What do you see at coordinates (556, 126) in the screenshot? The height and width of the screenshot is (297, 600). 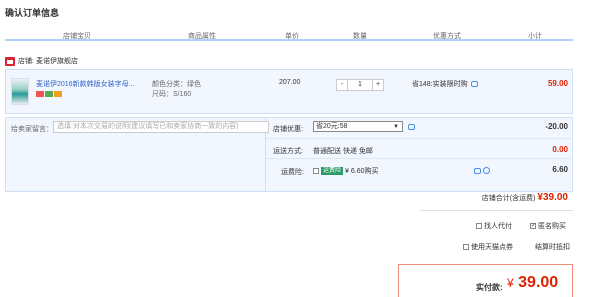 I see `shop-discount-amount: -20.00` at bounding box center [556, 126].